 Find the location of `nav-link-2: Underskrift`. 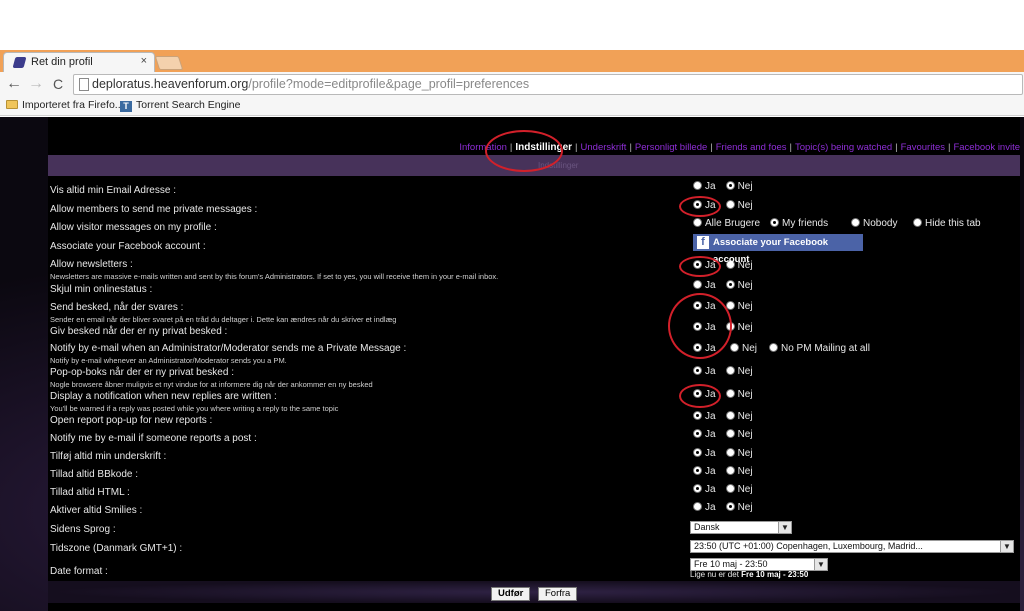

nav-link-2: Underskrift is located at coordinates (604, 147).